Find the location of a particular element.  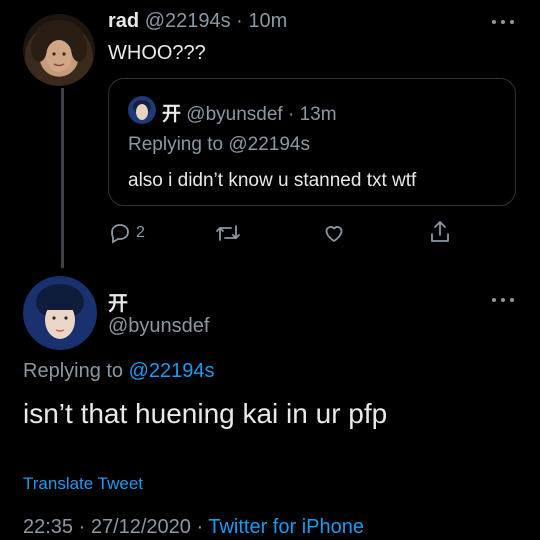

quote-handle: @byunsdef is located at coordinates (234, 114).